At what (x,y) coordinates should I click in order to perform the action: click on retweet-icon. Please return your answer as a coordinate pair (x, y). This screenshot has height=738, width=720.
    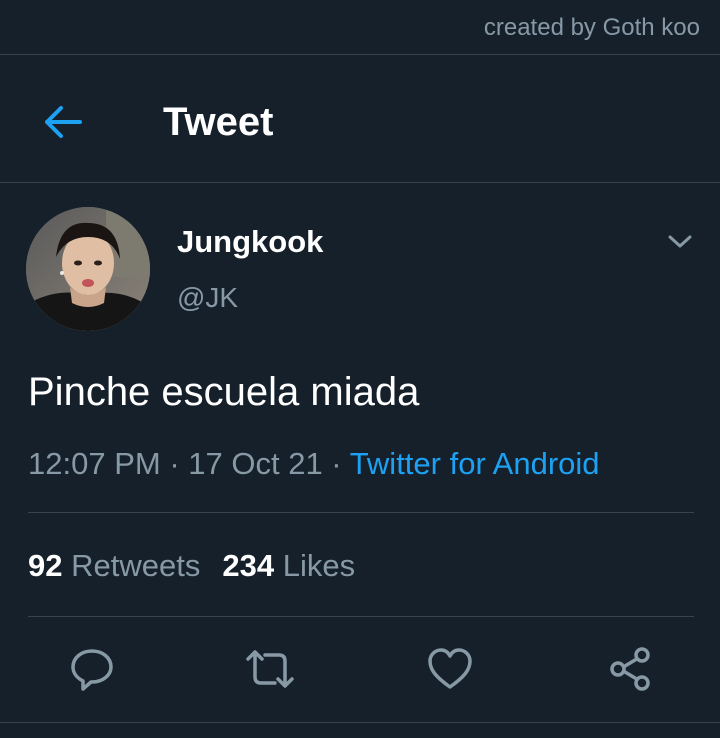
    Looking at the image, I should click on (270, 669).